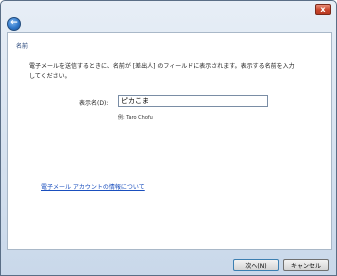 The height and width of the screenshot is (276, 337). Describe the element at coordinates (93, 186) in the screenshot. I see `account-info-link: 電子メール アカウントの情報について` at that location.